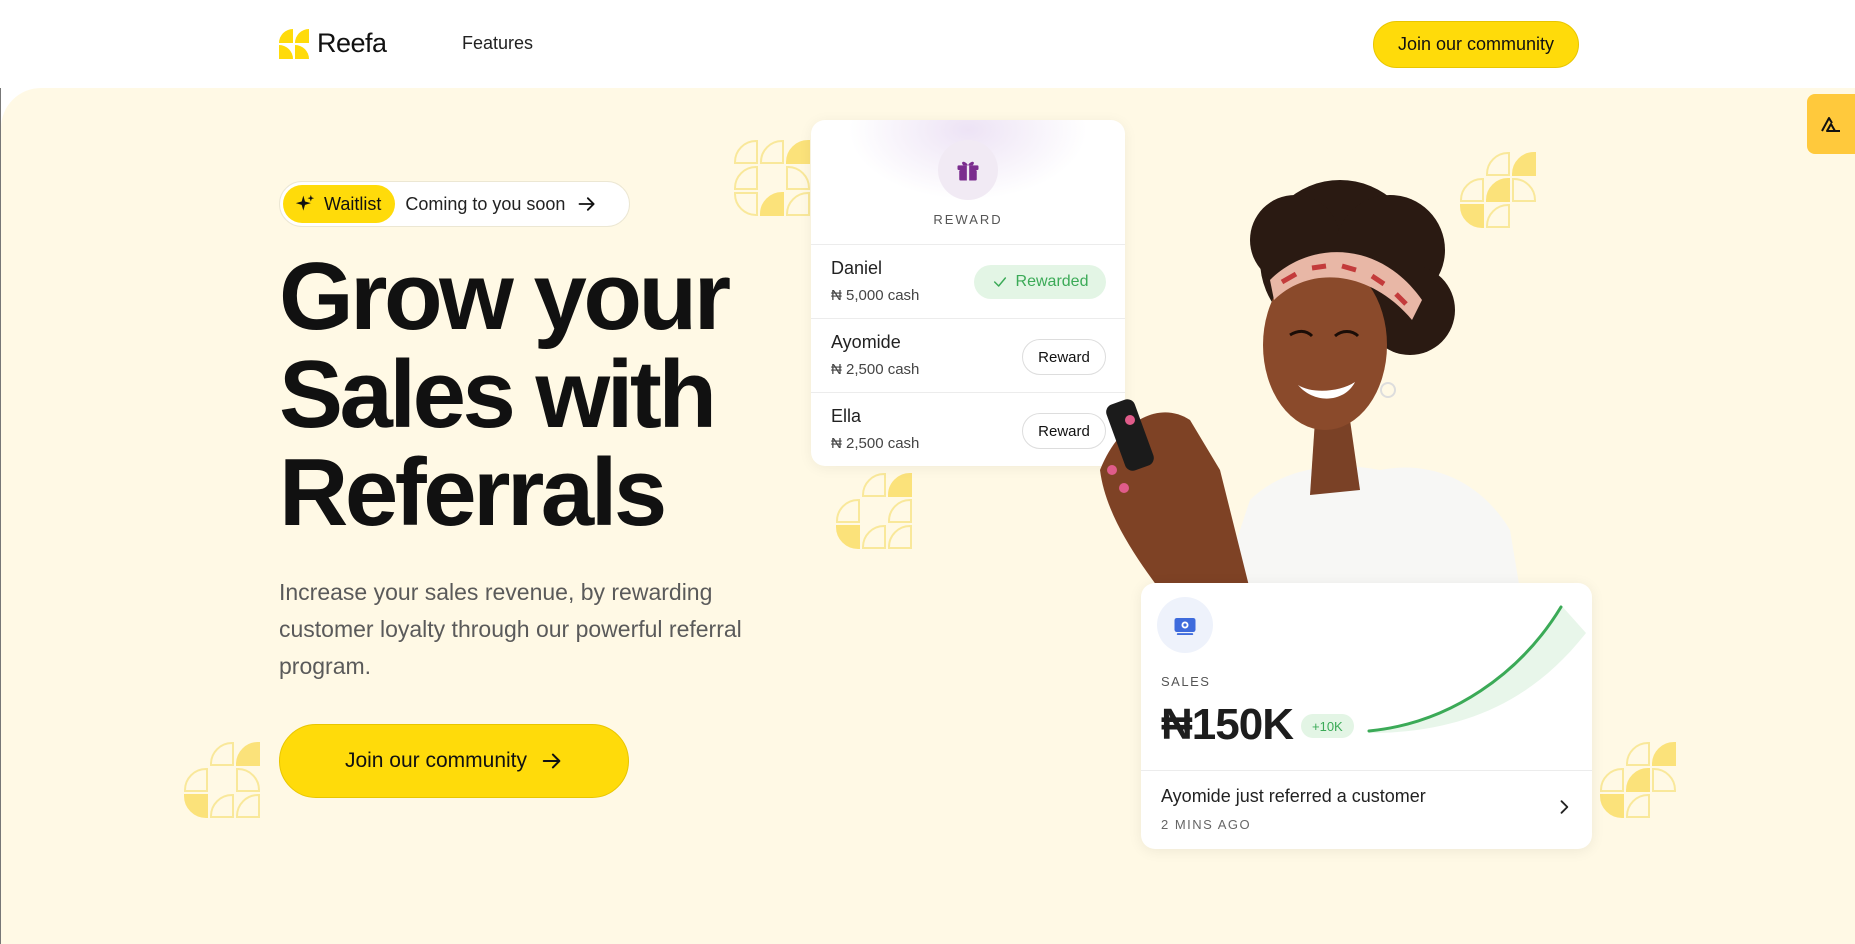  I want to click on side-widget-tab, so click(1831, 124).